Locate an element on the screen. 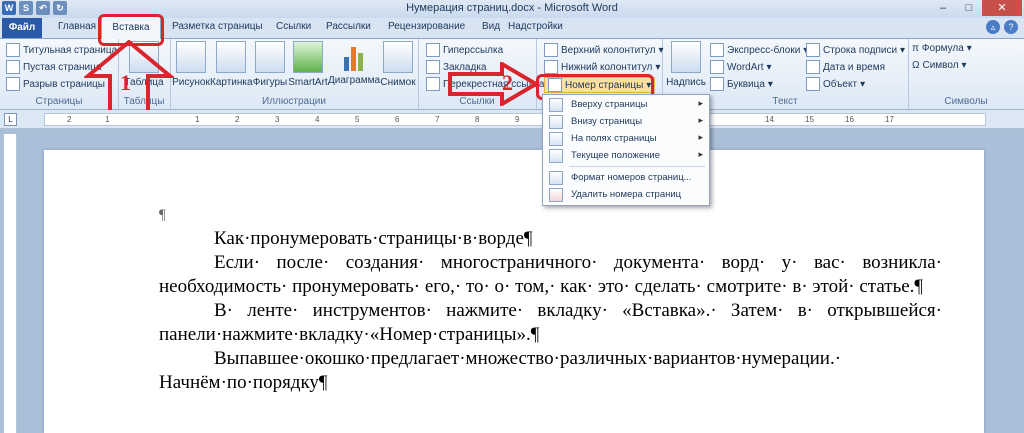  picture-label: Рисунок is located at coordinates (191, 82).